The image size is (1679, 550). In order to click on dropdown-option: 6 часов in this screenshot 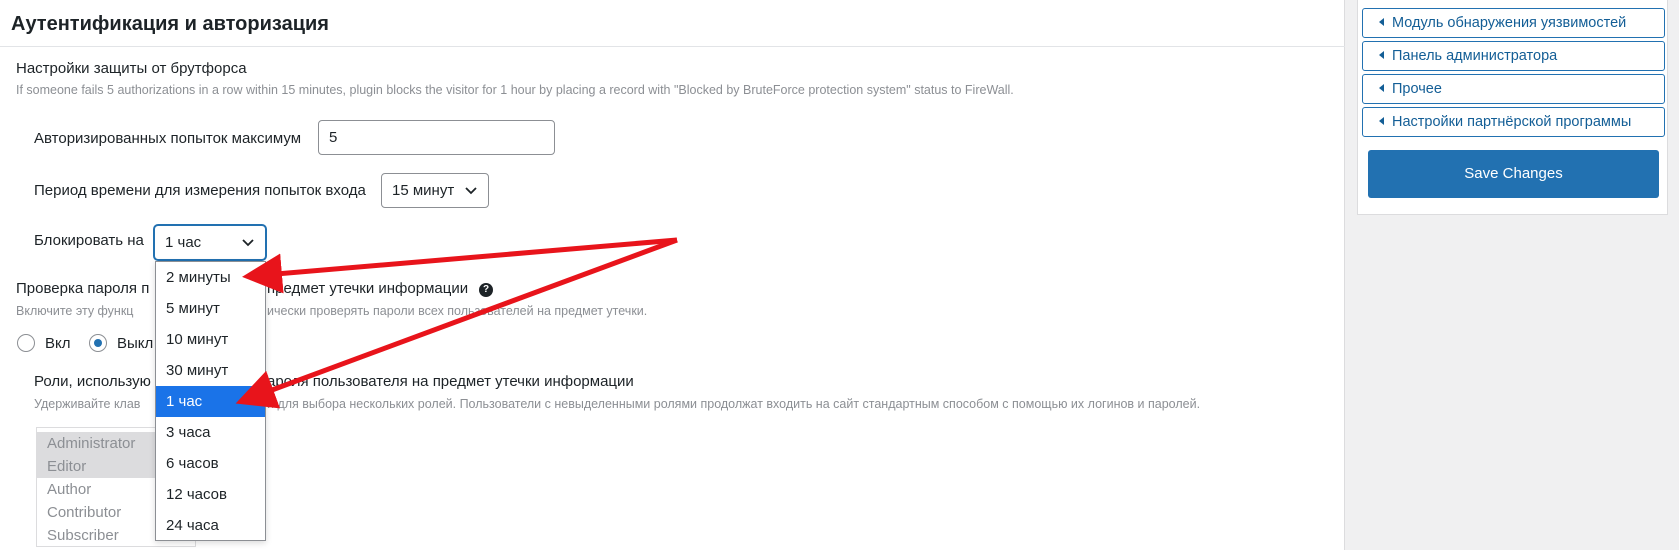, I will do `click(210, 463)`.